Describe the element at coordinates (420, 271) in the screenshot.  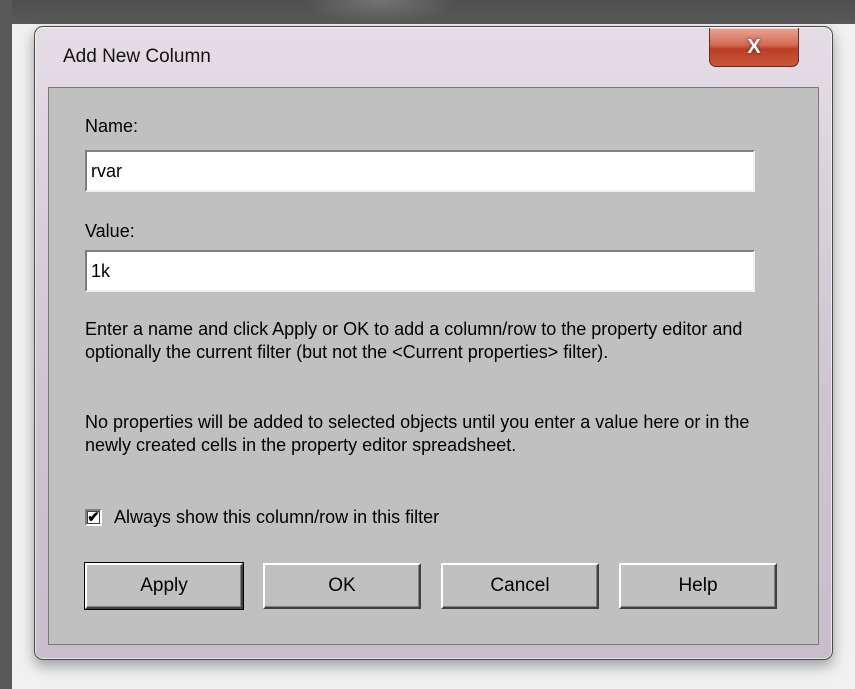
I see `value-input` at that location.